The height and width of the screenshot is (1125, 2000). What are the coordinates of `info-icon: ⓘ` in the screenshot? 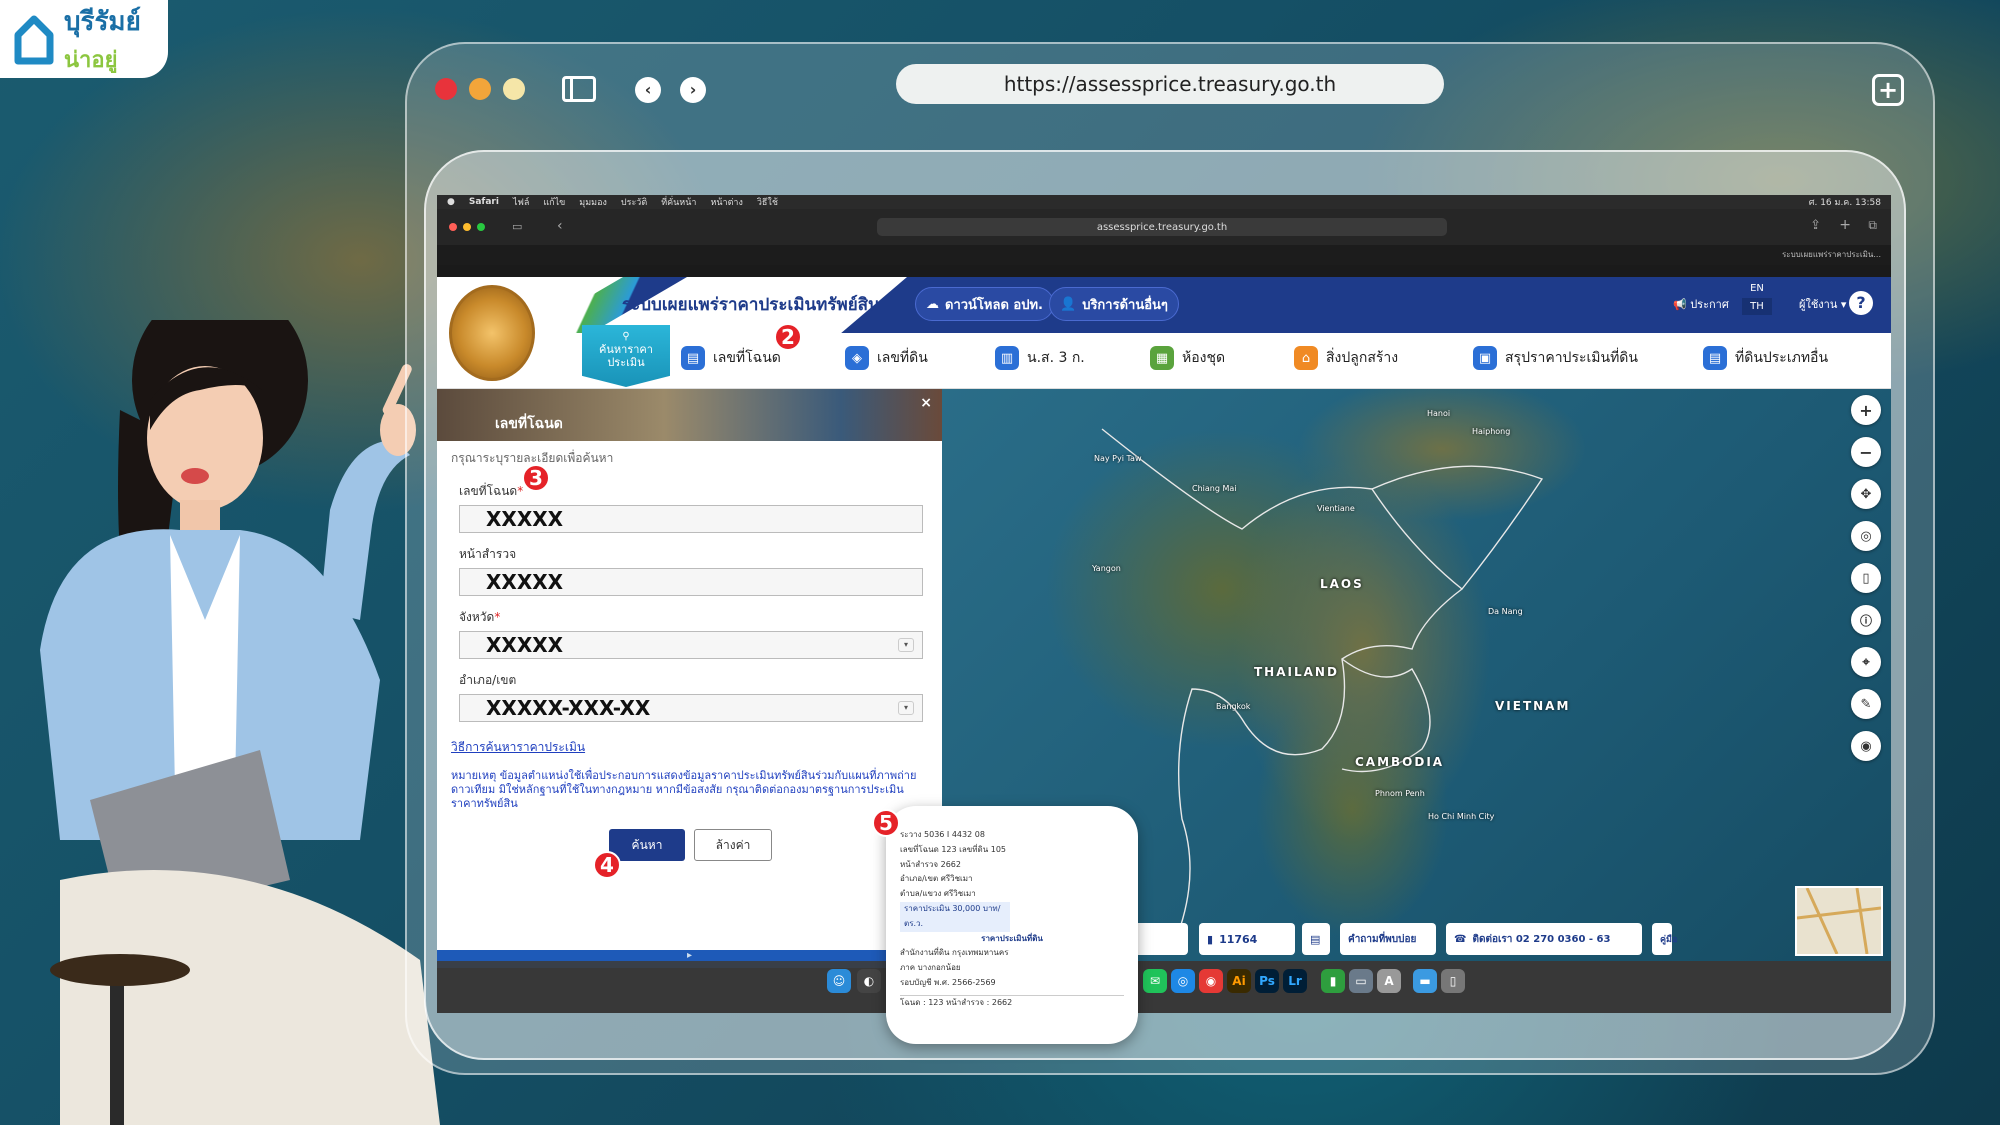 It's located at (1866, 620).